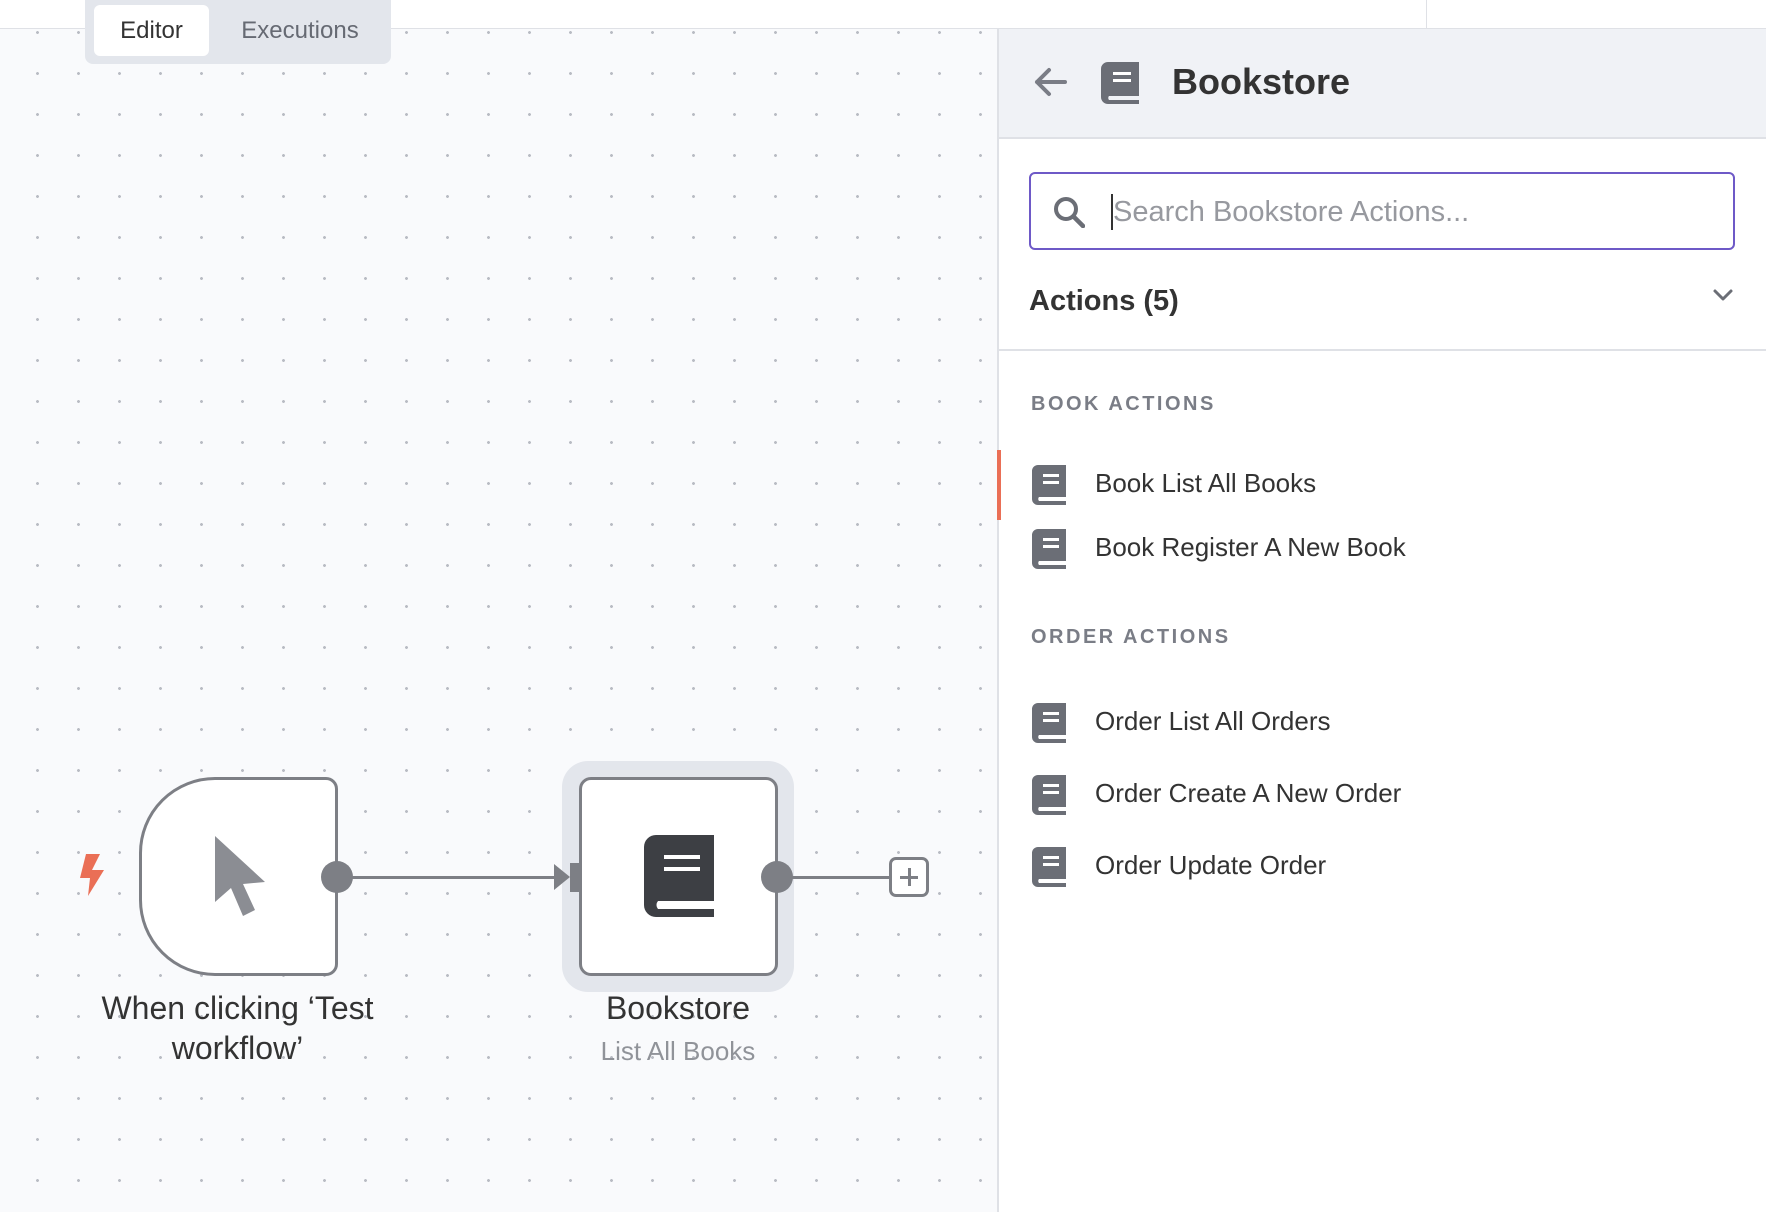 This screenshot has width=1766, height=1212. I want to click on panel-title: Bookstore, so click(1261, 81).